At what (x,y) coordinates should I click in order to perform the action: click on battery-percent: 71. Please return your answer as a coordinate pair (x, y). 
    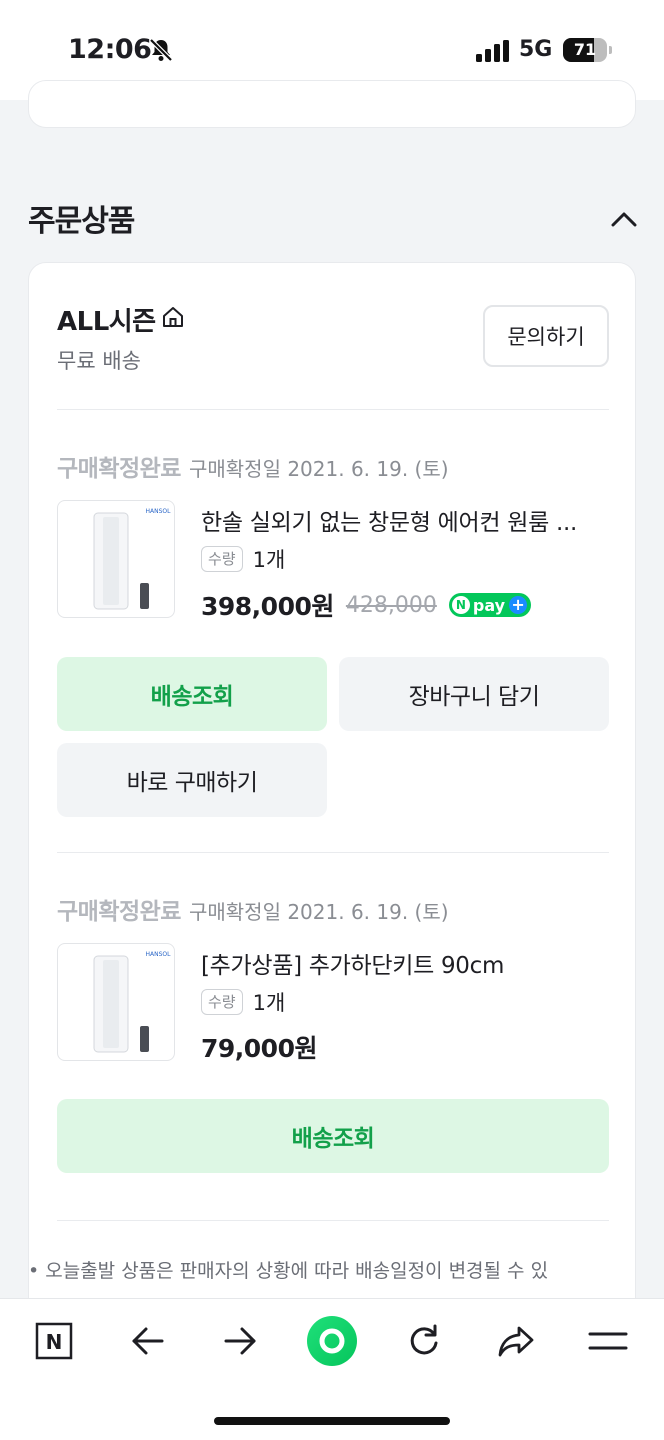
    Looking at the image, I should click on (585, 49).